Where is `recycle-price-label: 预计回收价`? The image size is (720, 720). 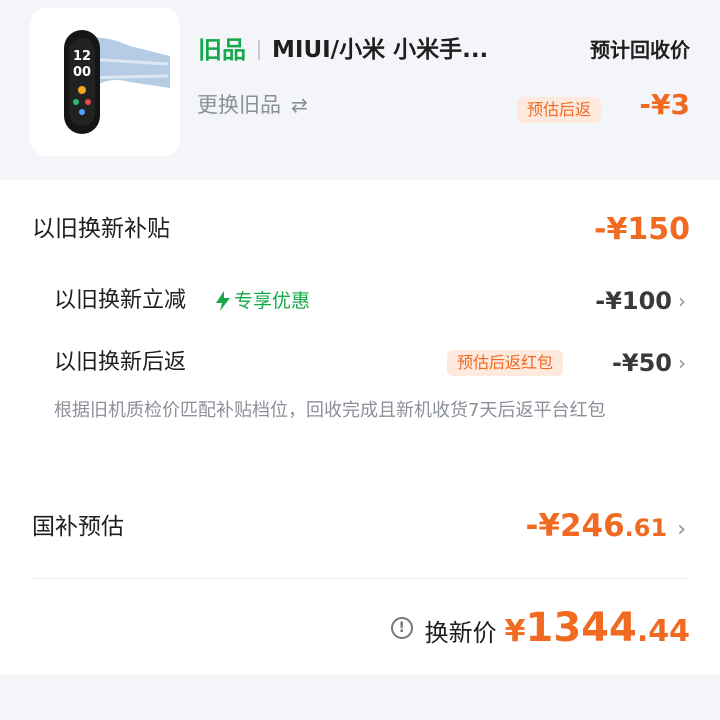 recycle-price-label: 预计回收价 is located at coordinates (640, 50).